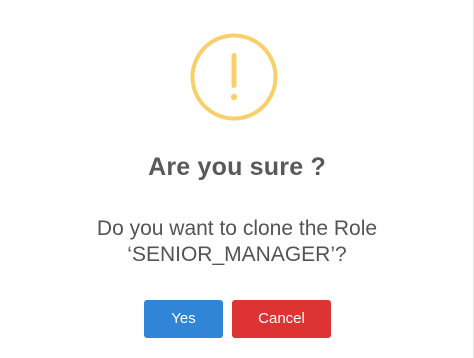 This screenshot has width=474, height=358. Describe the element at coordinates (237, 167) in the screenshot. I see `dialog-title: Are you sure ?` at that location.